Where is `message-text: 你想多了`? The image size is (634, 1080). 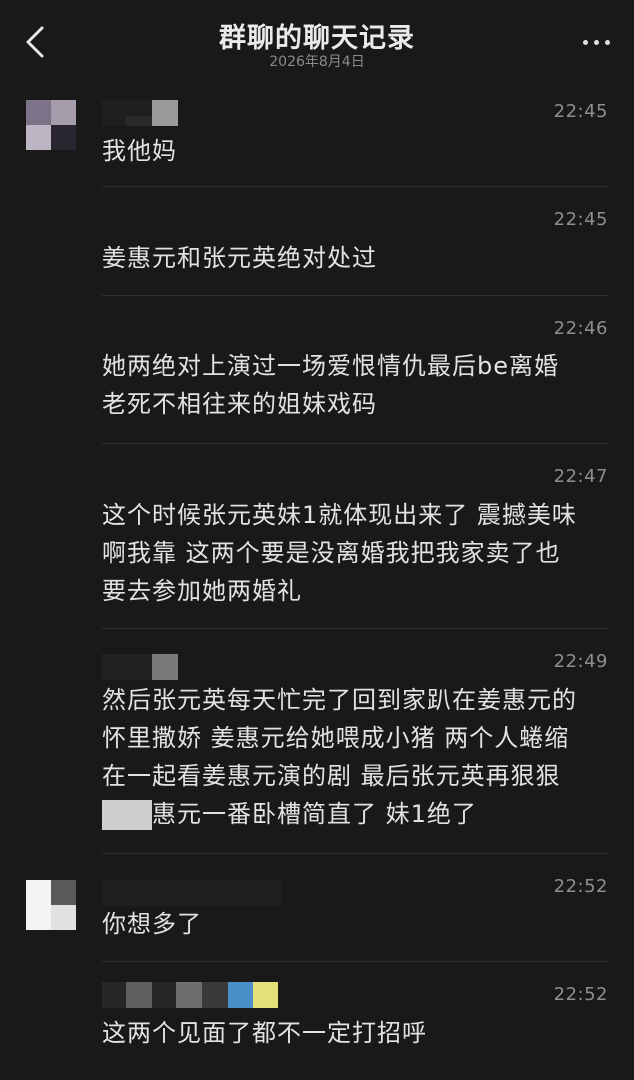 message-text: 你想多了 is located at coordinates (152, 924).